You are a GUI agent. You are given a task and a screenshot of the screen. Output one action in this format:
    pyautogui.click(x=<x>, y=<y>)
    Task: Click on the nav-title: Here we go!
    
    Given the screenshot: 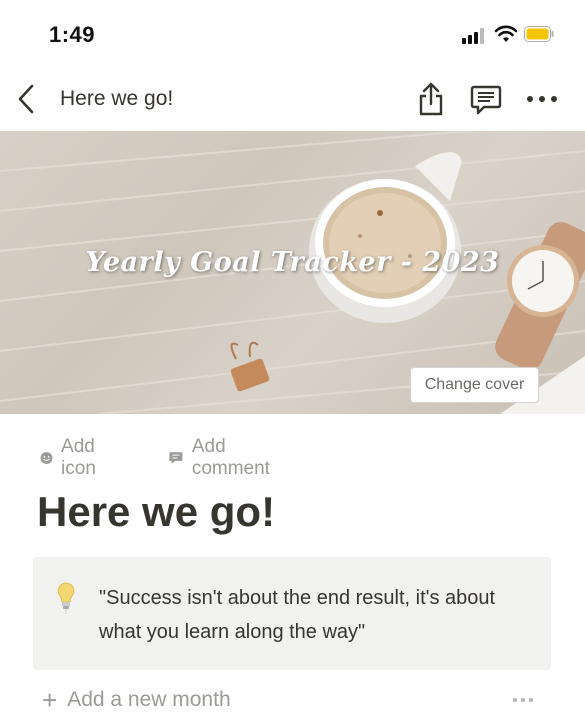 What is the action you would take?
    pyautogui.click(x=117, y=98)
    